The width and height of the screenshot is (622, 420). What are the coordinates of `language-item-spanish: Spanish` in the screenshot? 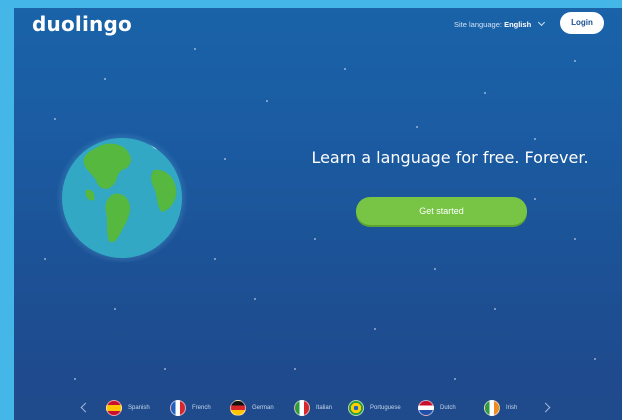 It's located at (128, 408).